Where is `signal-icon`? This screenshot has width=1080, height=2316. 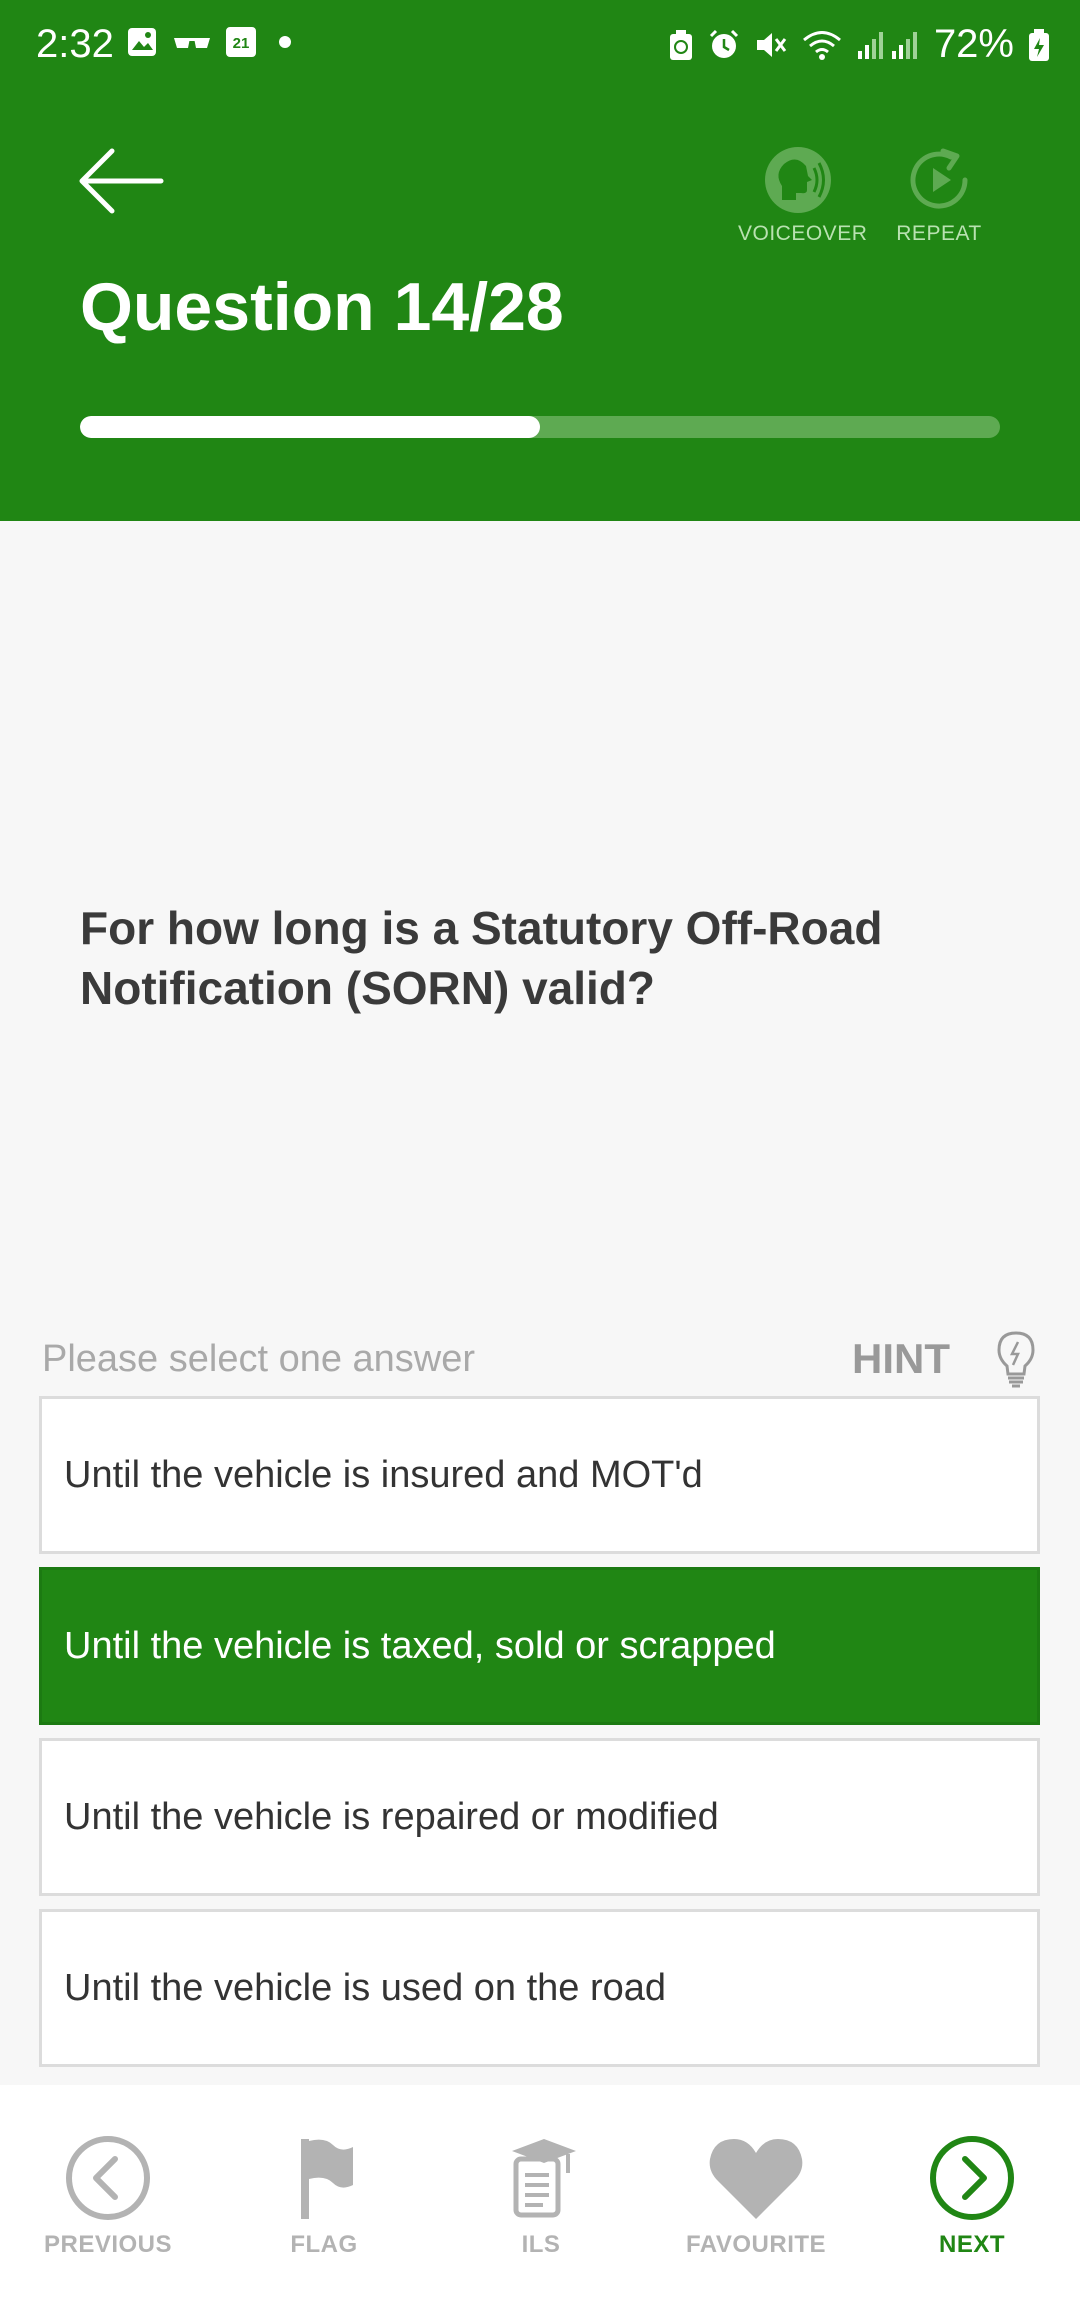
signal-icon is located at coordinates (887, 45).